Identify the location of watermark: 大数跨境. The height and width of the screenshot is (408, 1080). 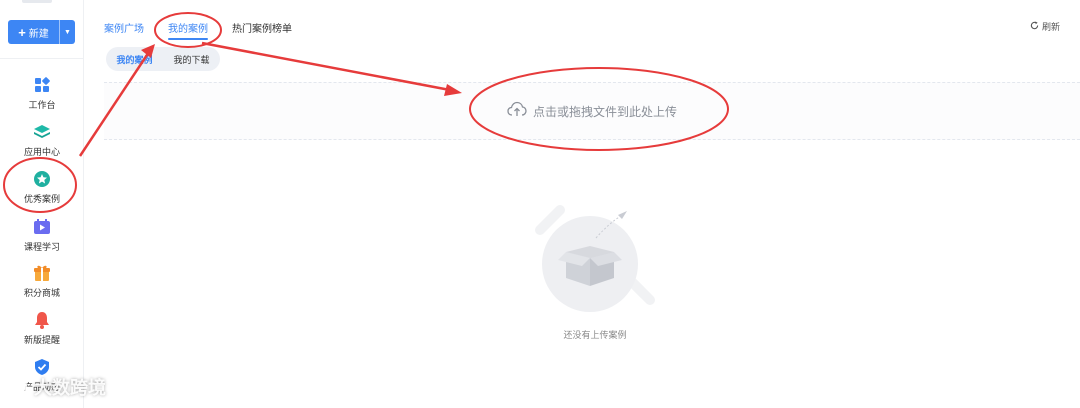
(58, 387).